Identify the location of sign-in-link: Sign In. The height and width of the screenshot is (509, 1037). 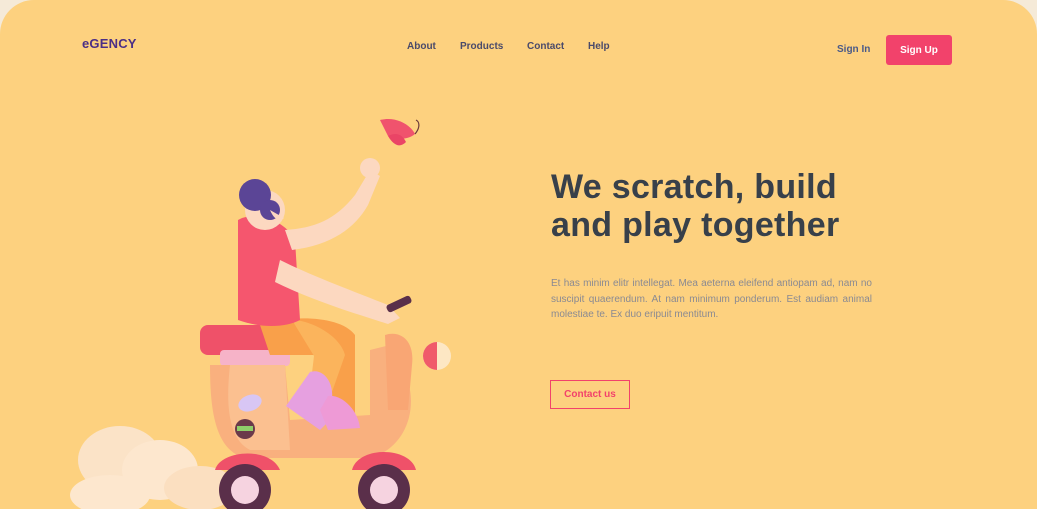
(853, 49).